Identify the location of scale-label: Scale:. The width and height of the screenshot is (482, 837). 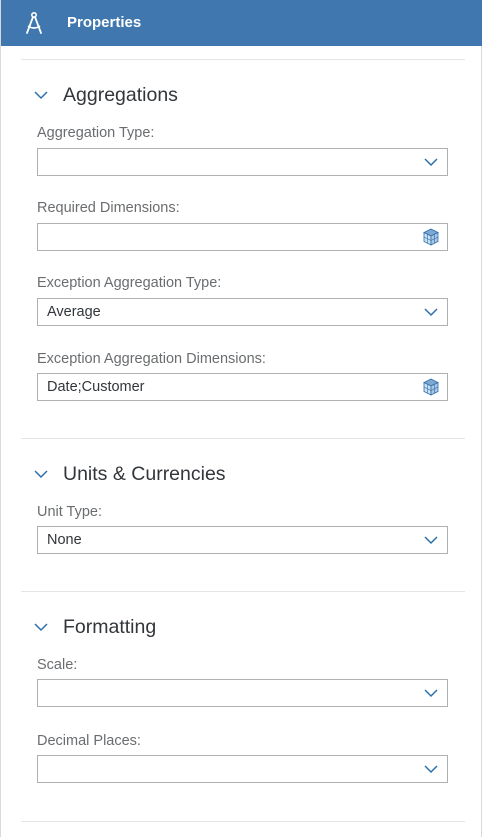
(57, 665).